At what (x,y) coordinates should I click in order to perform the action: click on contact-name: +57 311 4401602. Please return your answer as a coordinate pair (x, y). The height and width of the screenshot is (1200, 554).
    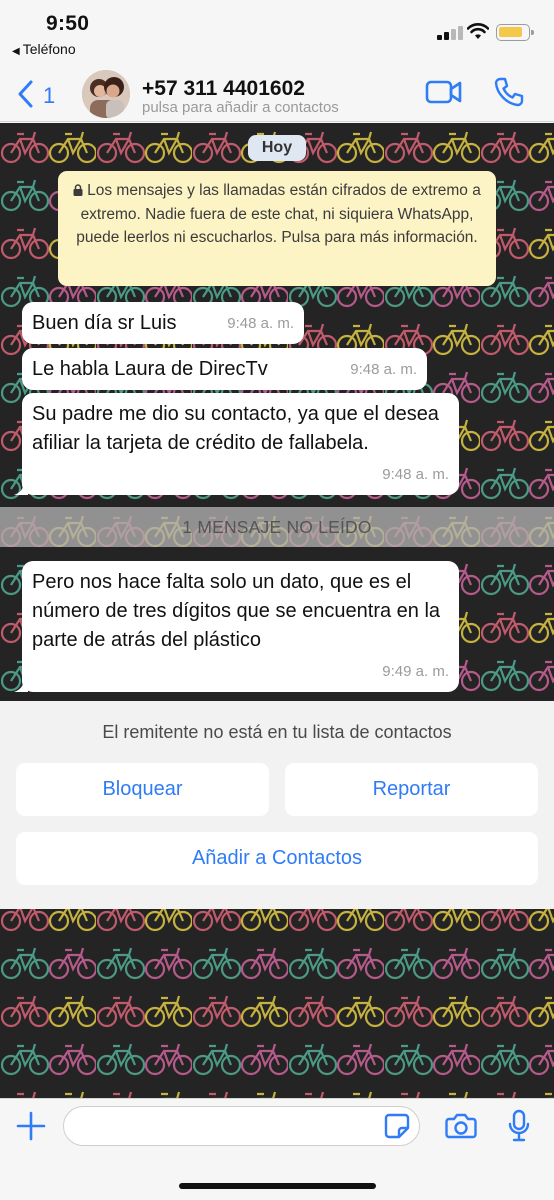
    Looking at the image, I should click on (223, 89).